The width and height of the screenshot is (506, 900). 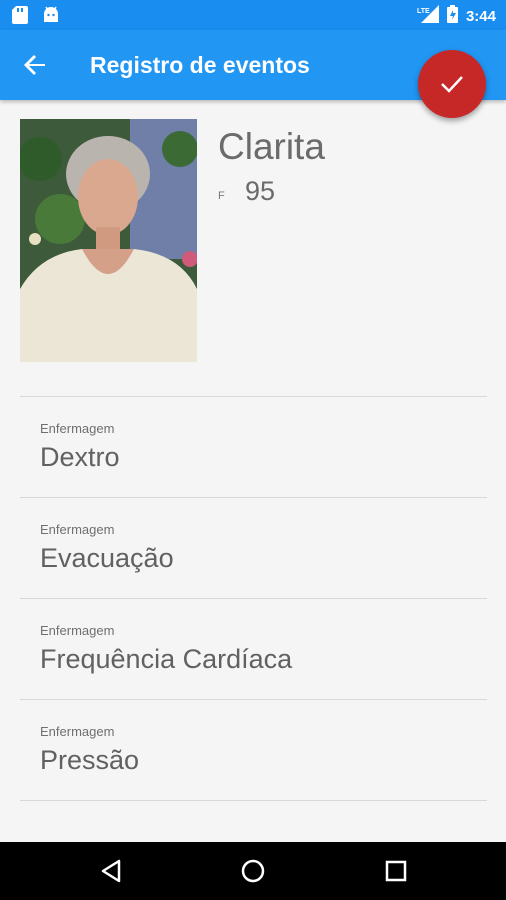 I want to click on event-label: Dextro, so click(x=80, y=457).